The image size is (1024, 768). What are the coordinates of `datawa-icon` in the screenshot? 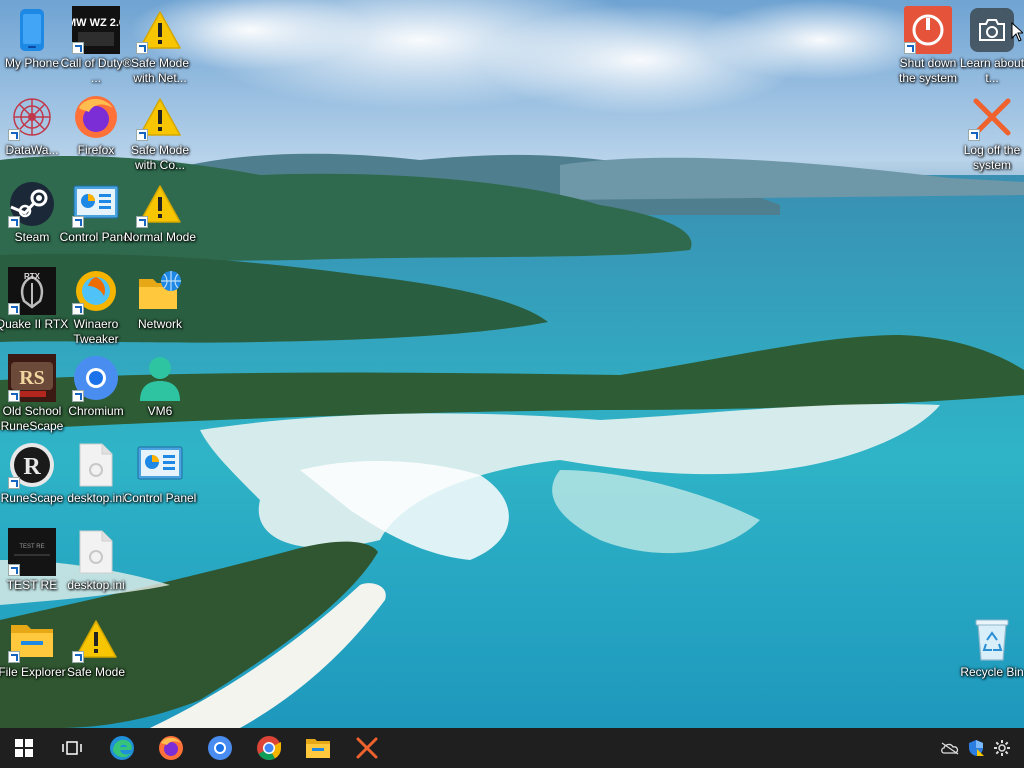 It's located at (32, 117).